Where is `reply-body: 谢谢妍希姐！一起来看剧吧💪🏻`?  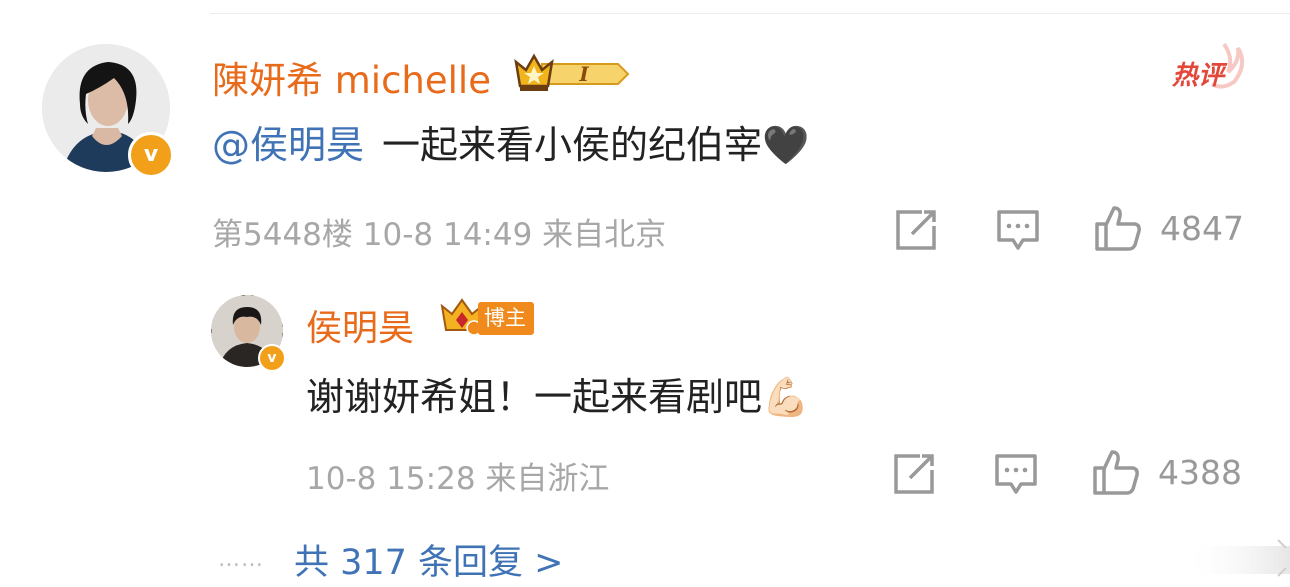 reply-body: 谢谢妍希姐！一起来看剧吧💪🏻 is located at coordinates (558, 397).